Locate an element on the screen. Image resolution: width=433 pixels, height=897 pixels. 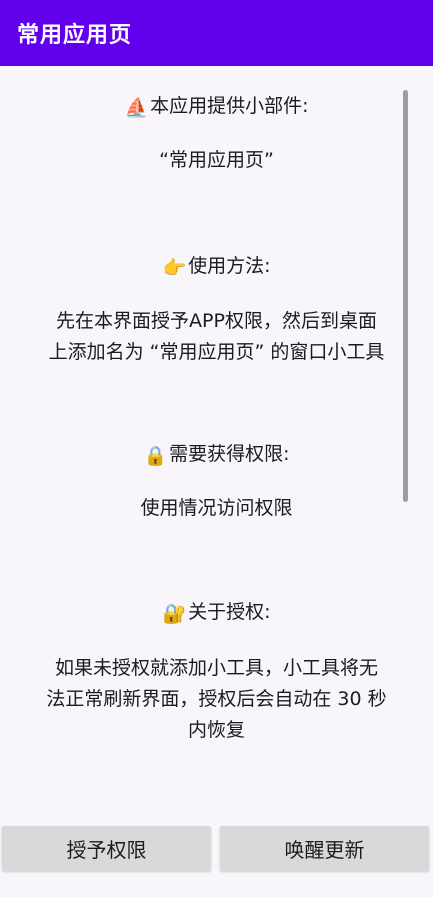
lock-icon: 🔒 is located at coordinates (155, 456).